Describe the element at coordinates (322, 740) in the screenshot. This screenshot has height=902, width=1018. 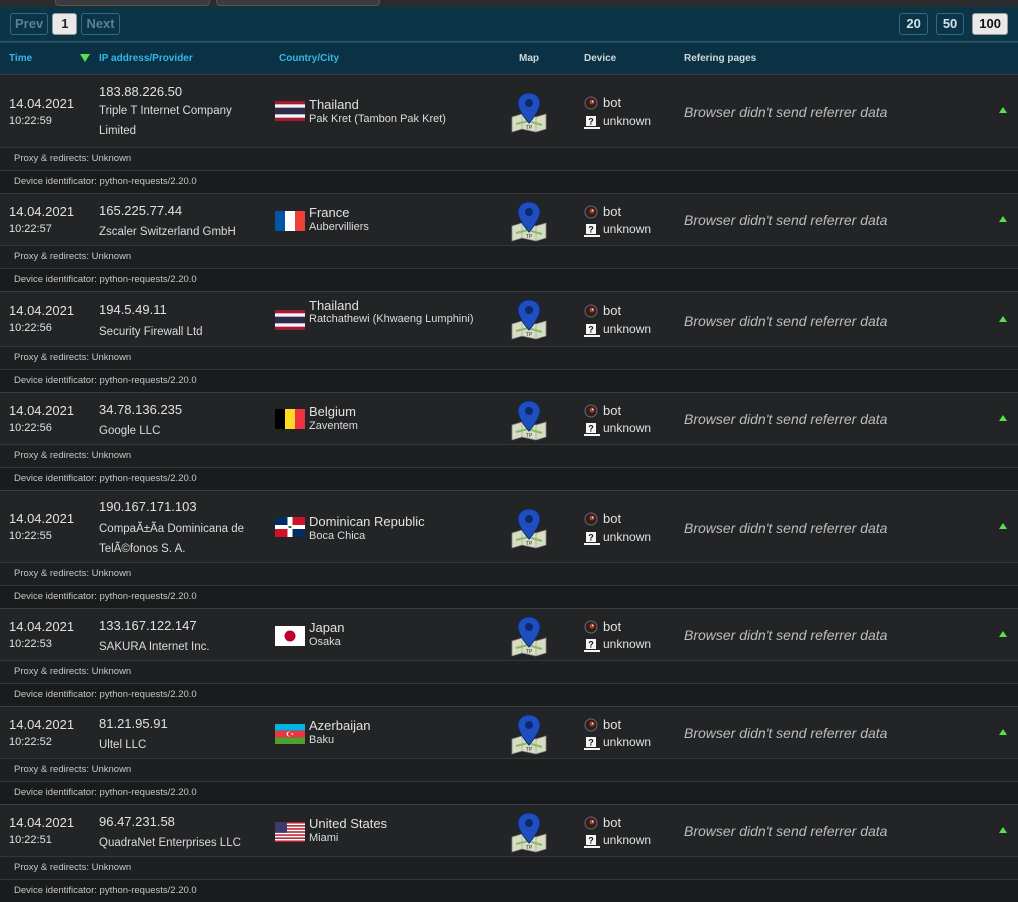
I see `city-name: Baku` at that location.